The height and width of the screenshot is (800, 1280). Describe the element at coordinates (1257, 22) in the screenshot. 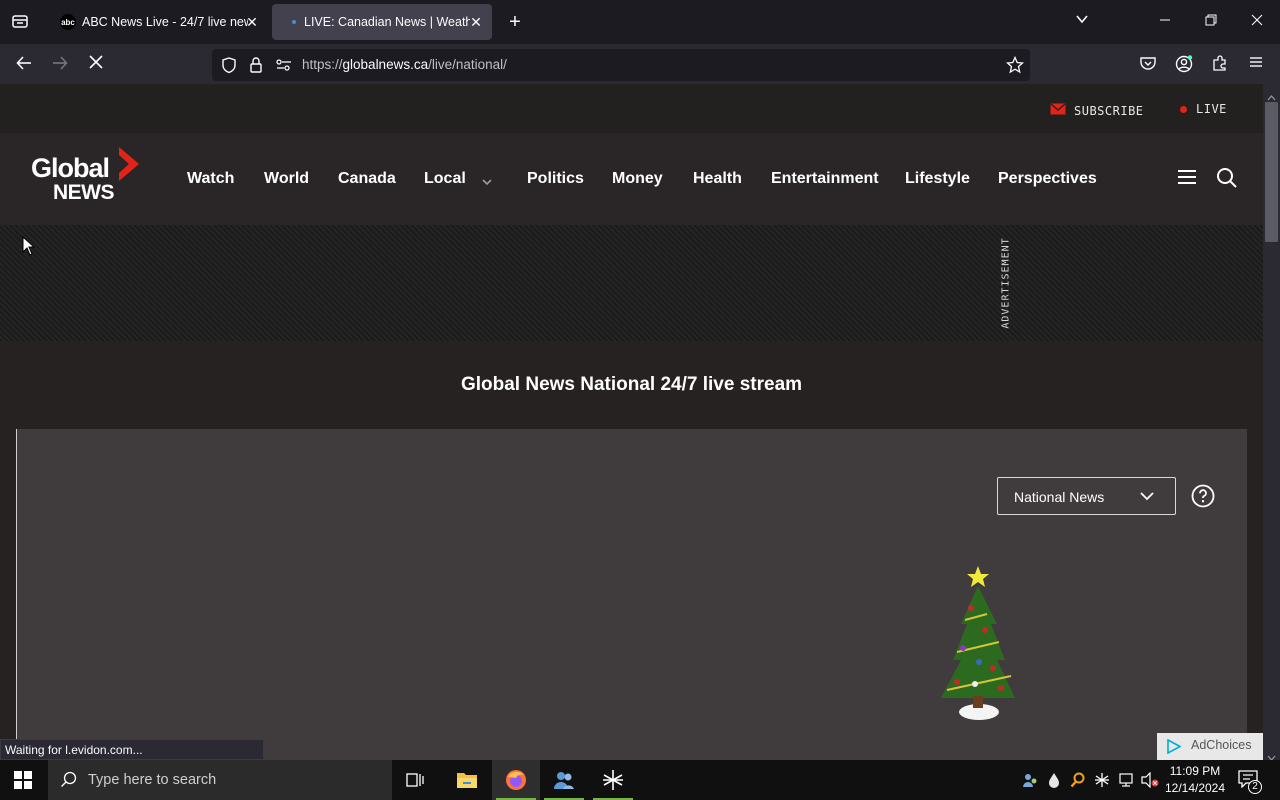

I see `close-window-icon` at that location.